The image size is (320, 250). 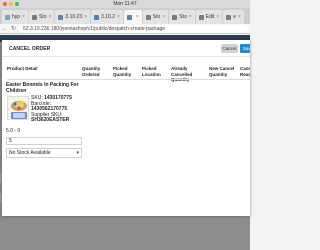 What do you see at coordinates (151, 71) in the screenshot?
I see `column-header-picked-location: Picked Location` at bounding box center [151, 71].